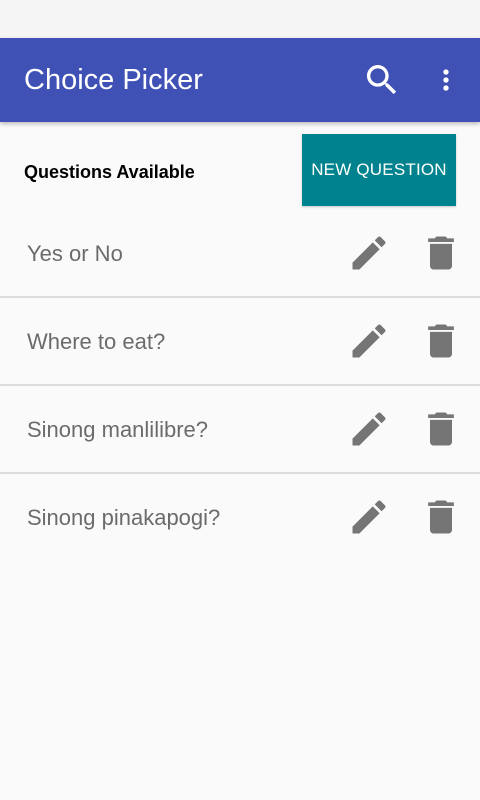 This screenshot has width=480, height=800. What do you see at coordinates (113, 80) in the screenshot?
I see `app-title: Choice Picker` at bounding box center [113, 80].